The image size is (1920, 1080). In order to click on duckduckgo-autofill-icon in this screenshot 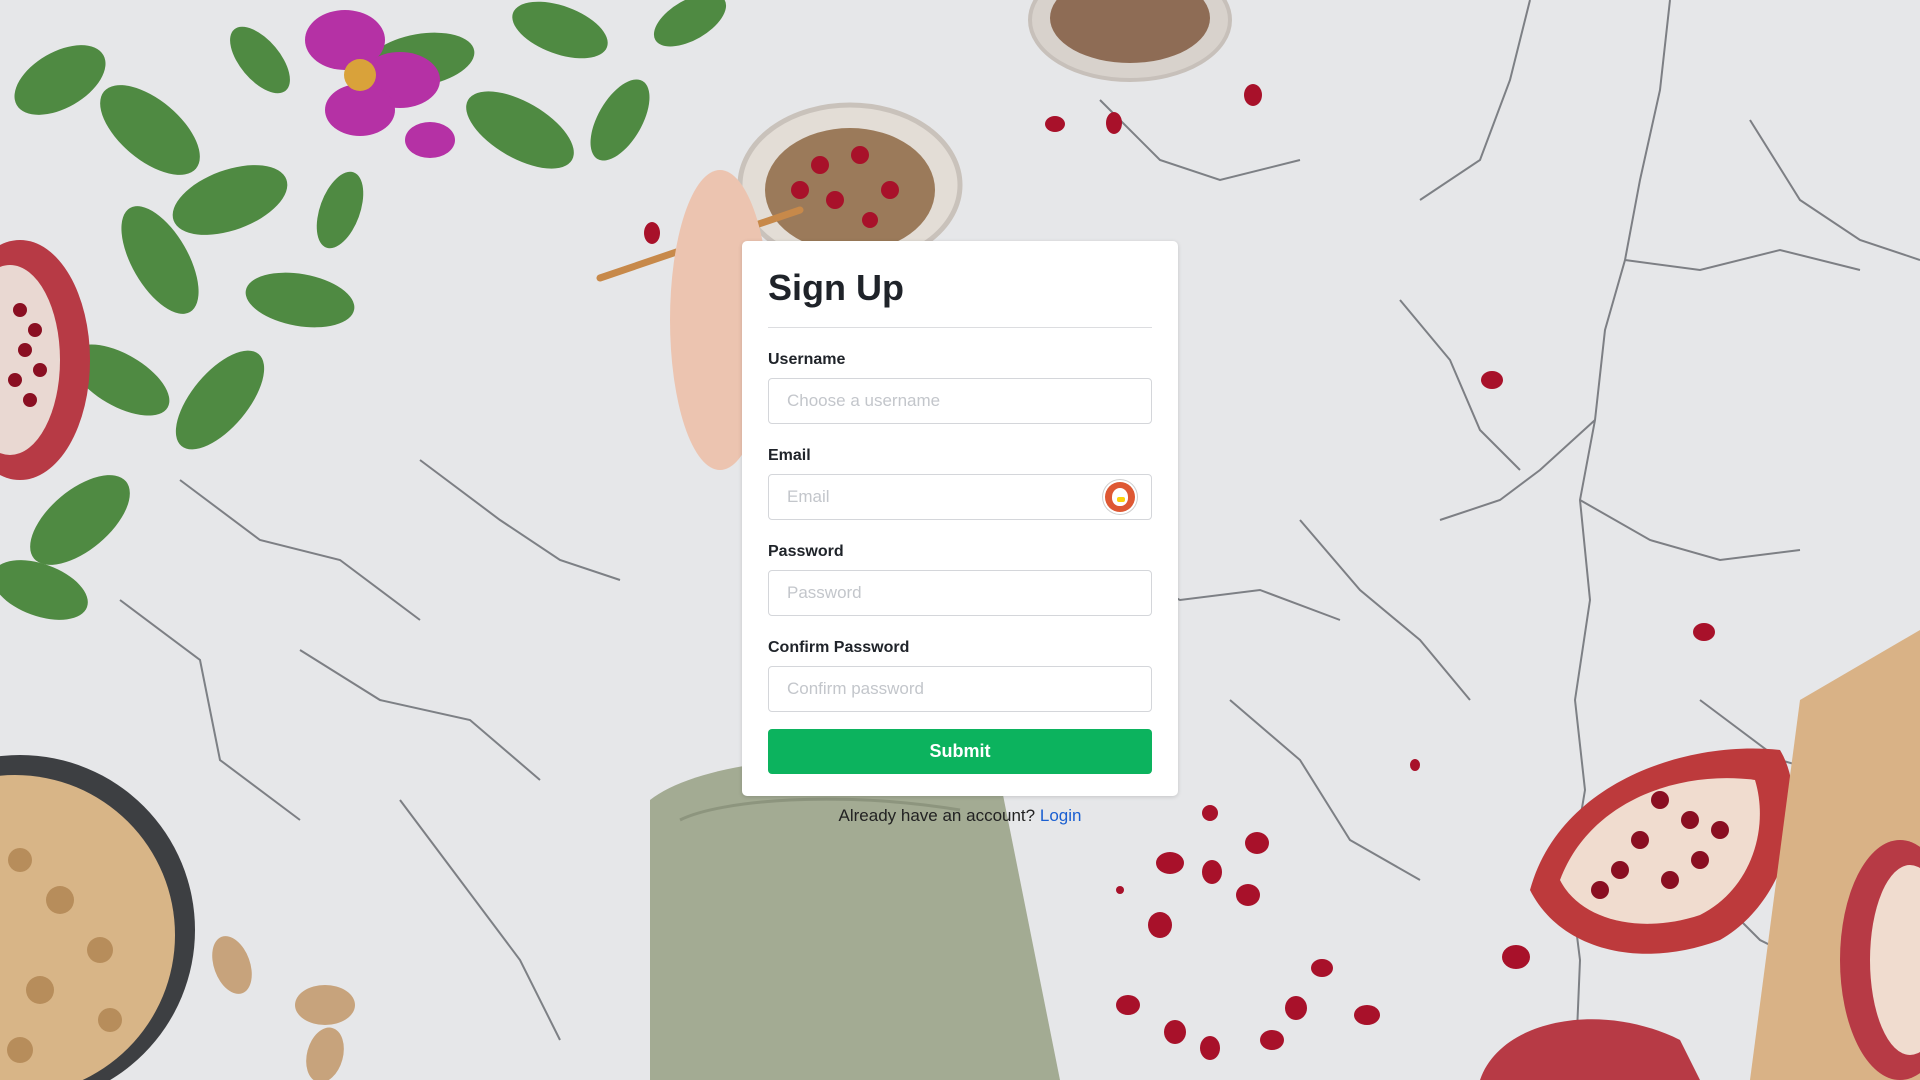, I will do `click(1120, 496)`.